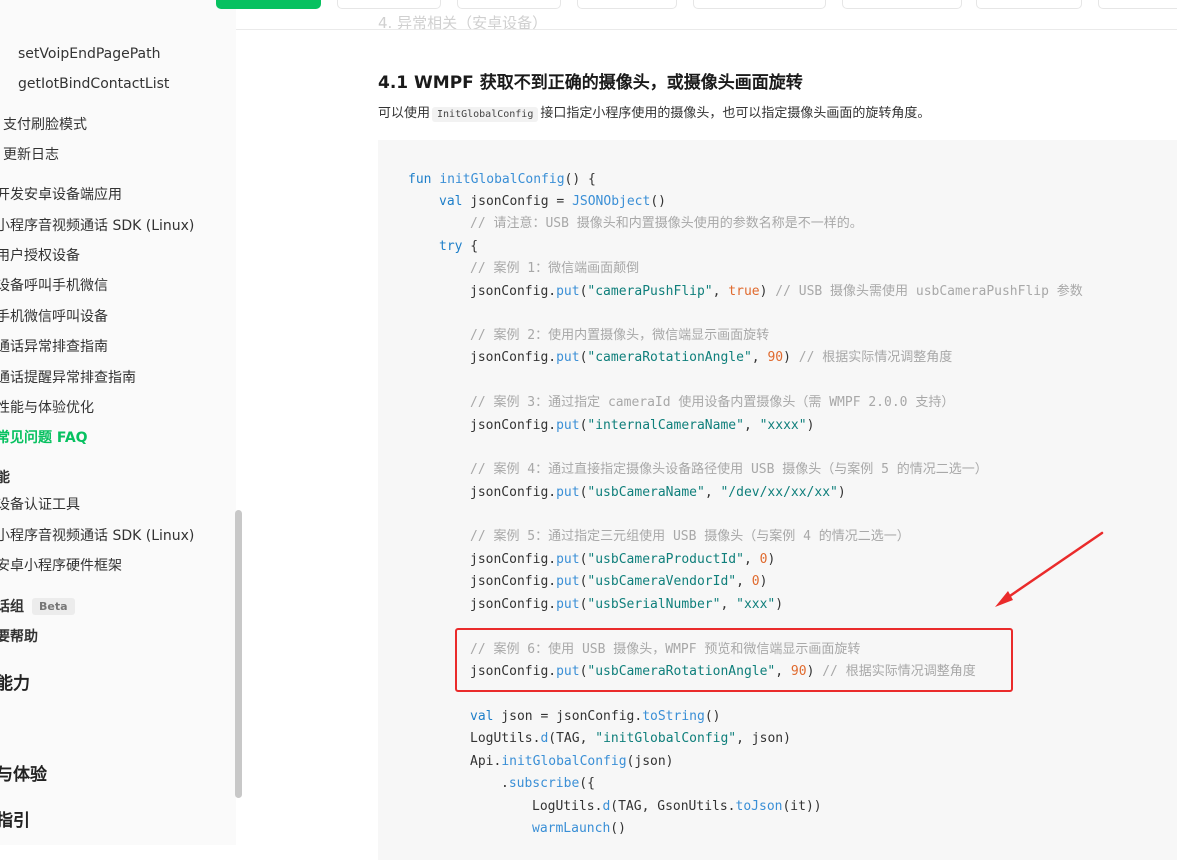  What do you see at coordinates (650, 291) in the screenshot?
I see `str-key: "cameraPushFlip"` at bounding box center [650, 291].